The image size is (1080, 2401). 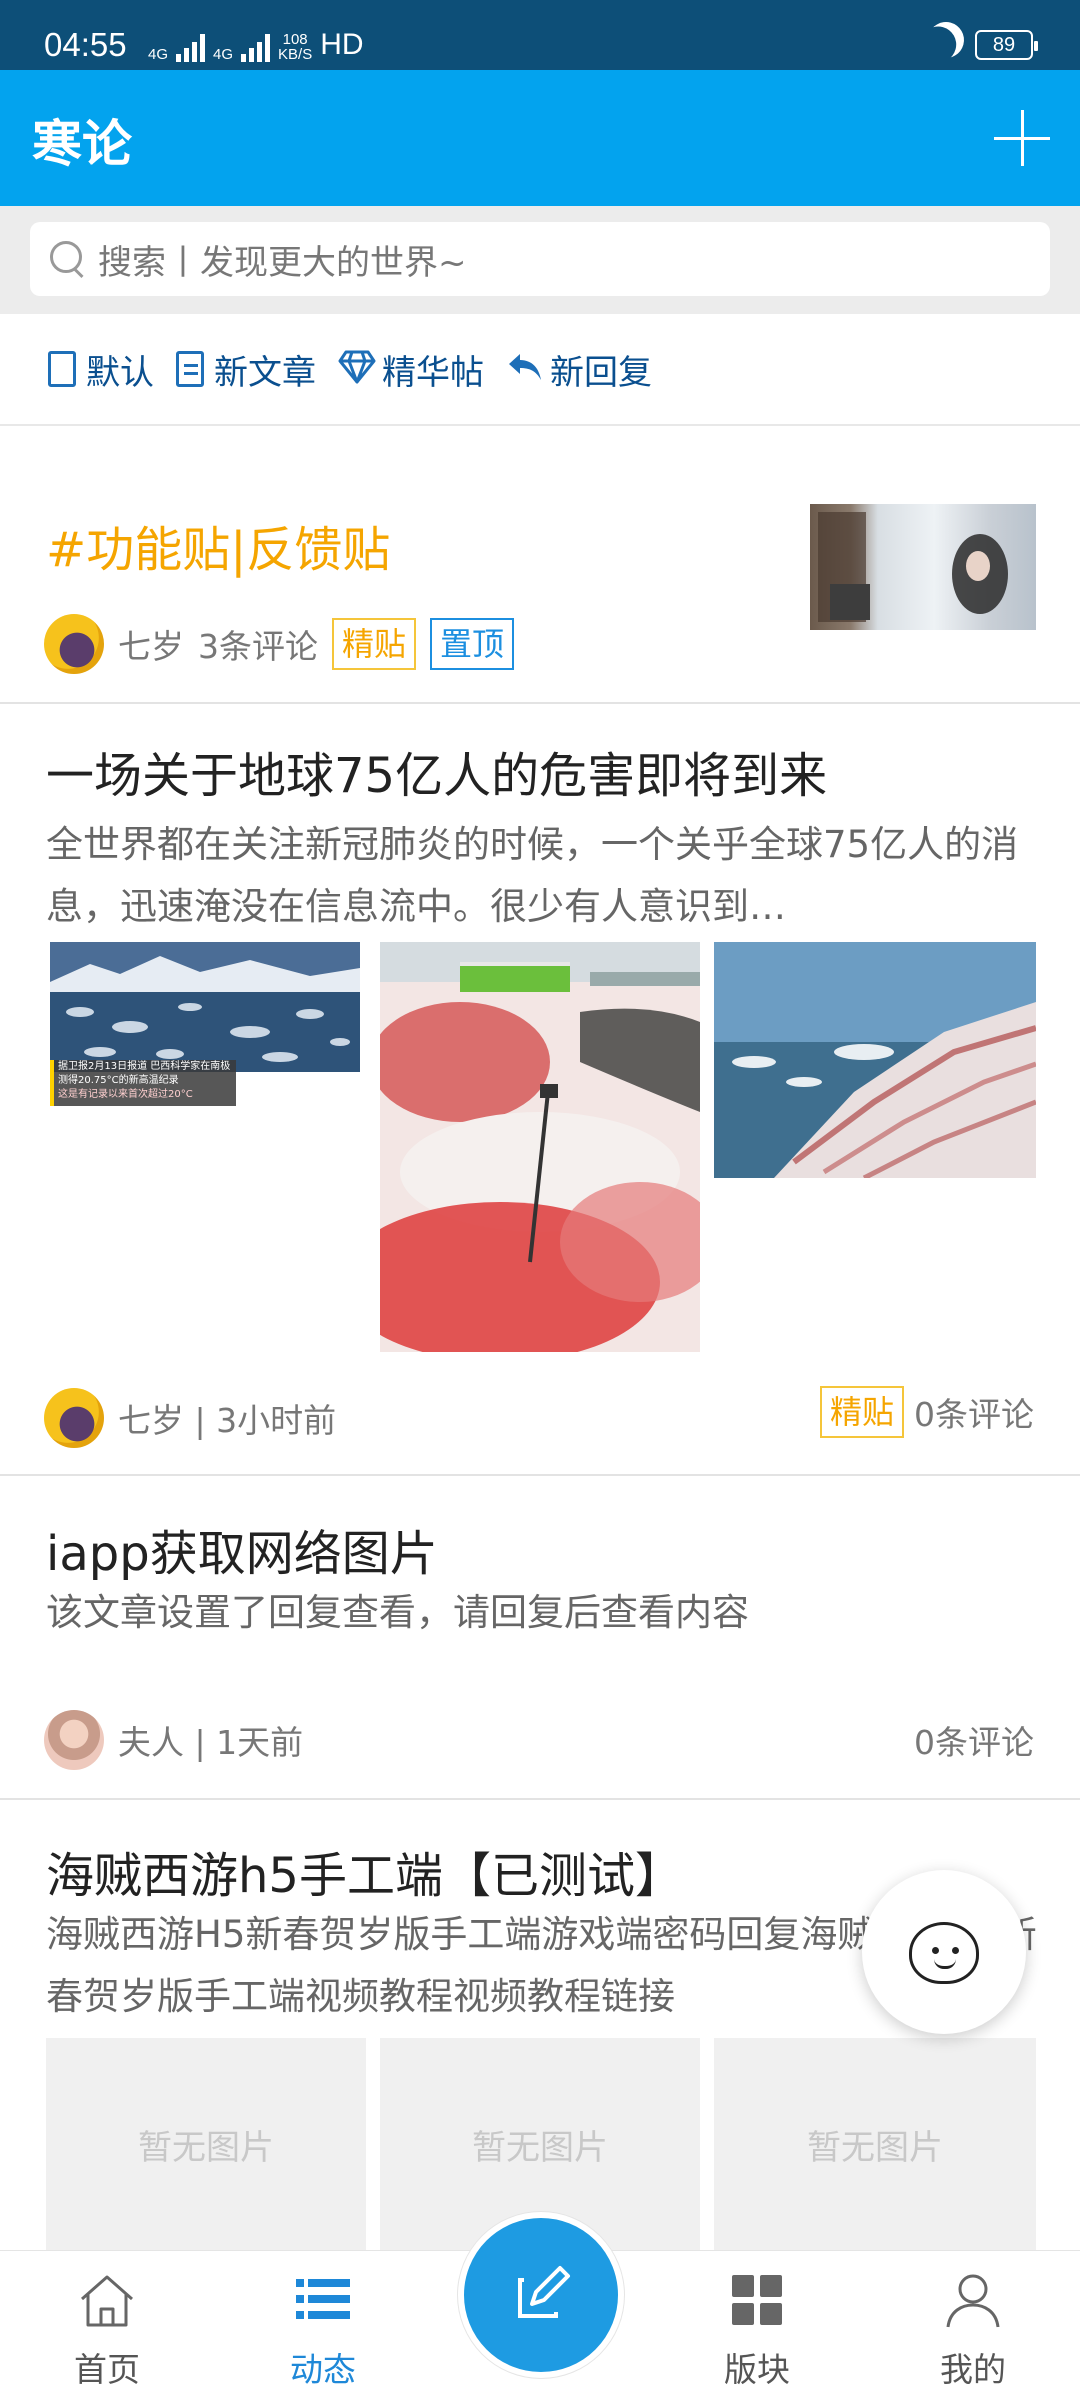 What do you see at coordinates (544, 2292) in the screenshot?
I see `compose-icon` at bounding box center [544, 2292].